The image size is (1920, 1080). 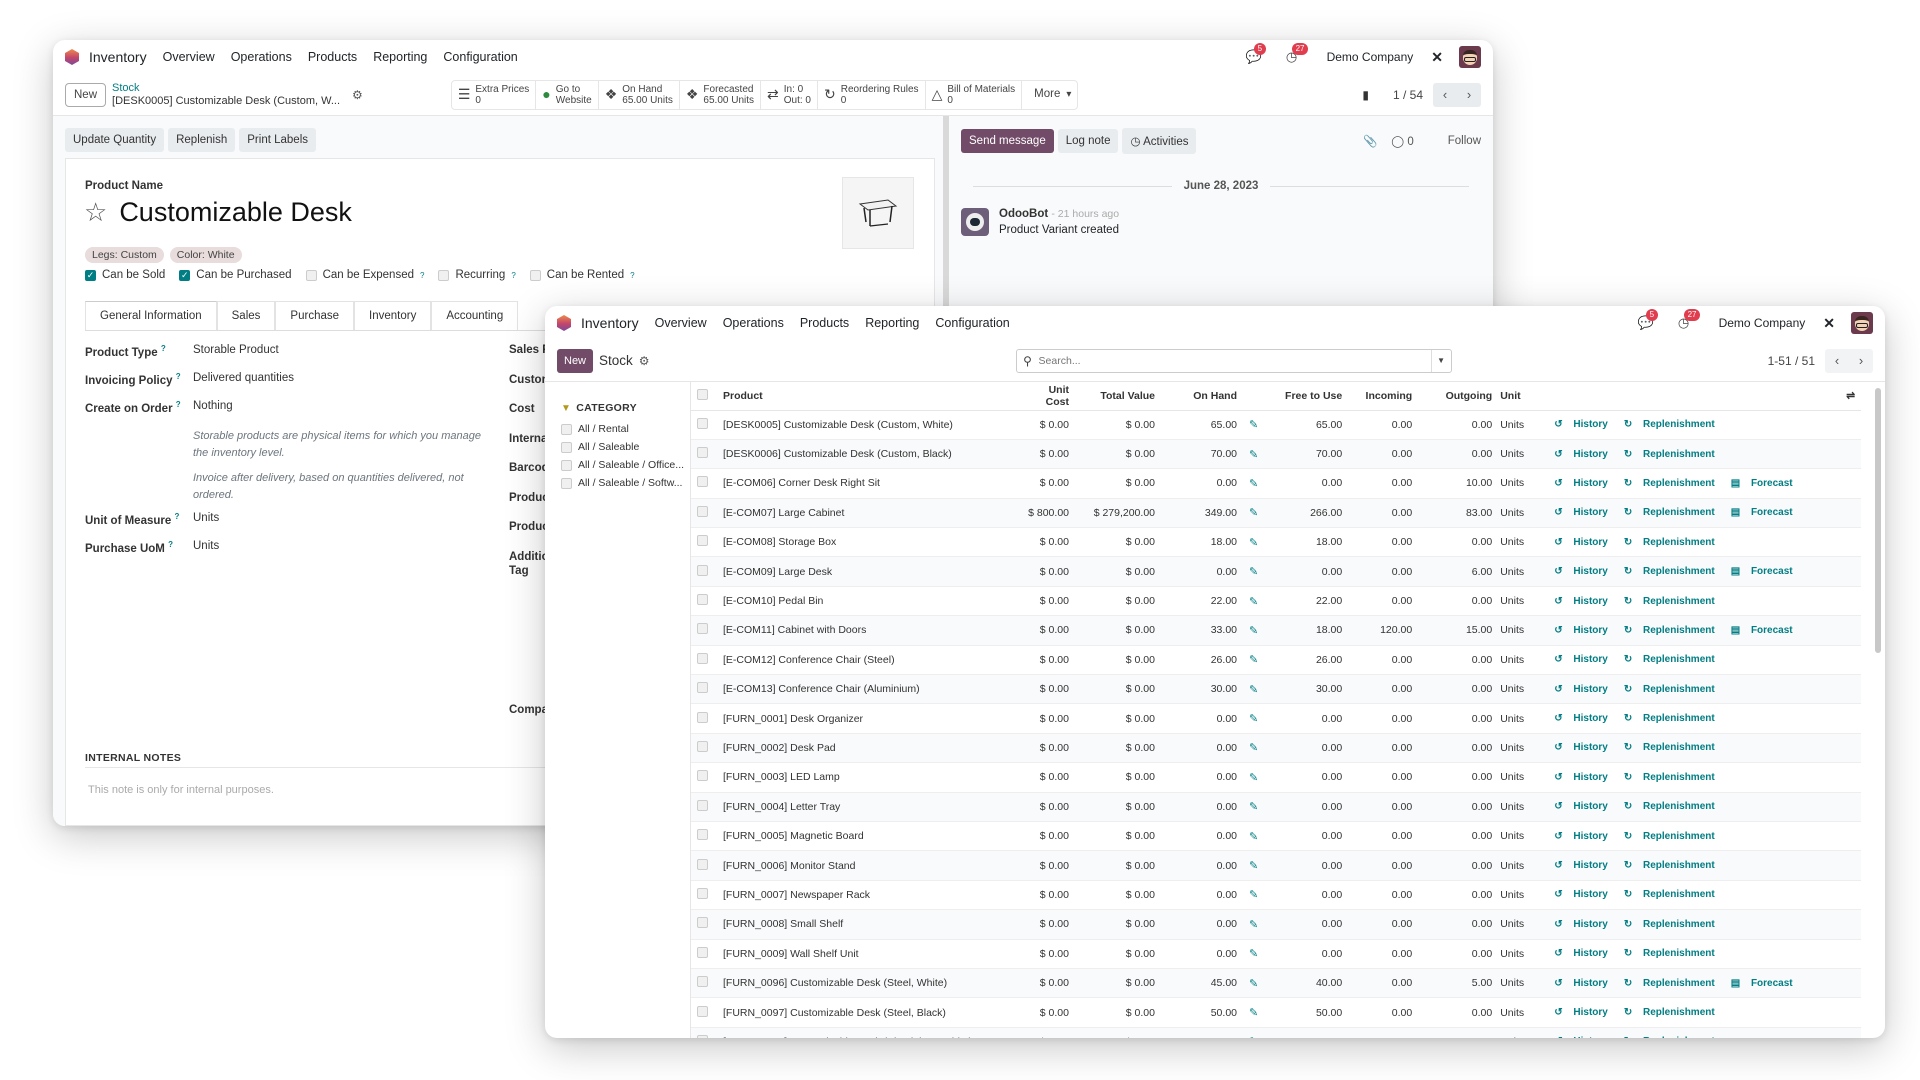 What do you see at coordinates (1861, 361) in the screenshot?
I see `next-page-button: ›` at bounding box center [1861, 361].